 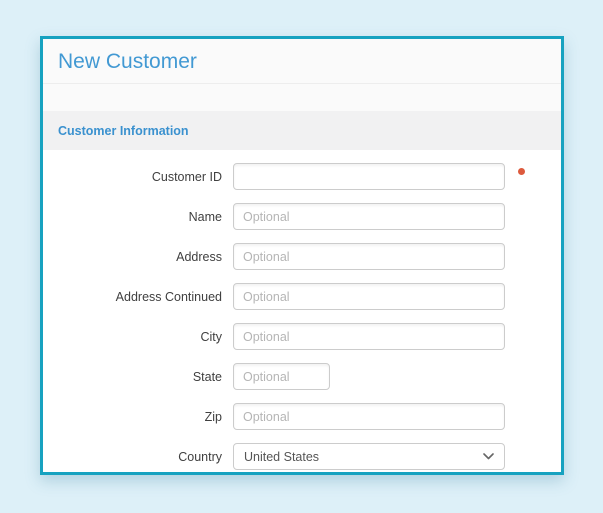 I want to click on field-label: Address Continued, so click(x=168, y=296).